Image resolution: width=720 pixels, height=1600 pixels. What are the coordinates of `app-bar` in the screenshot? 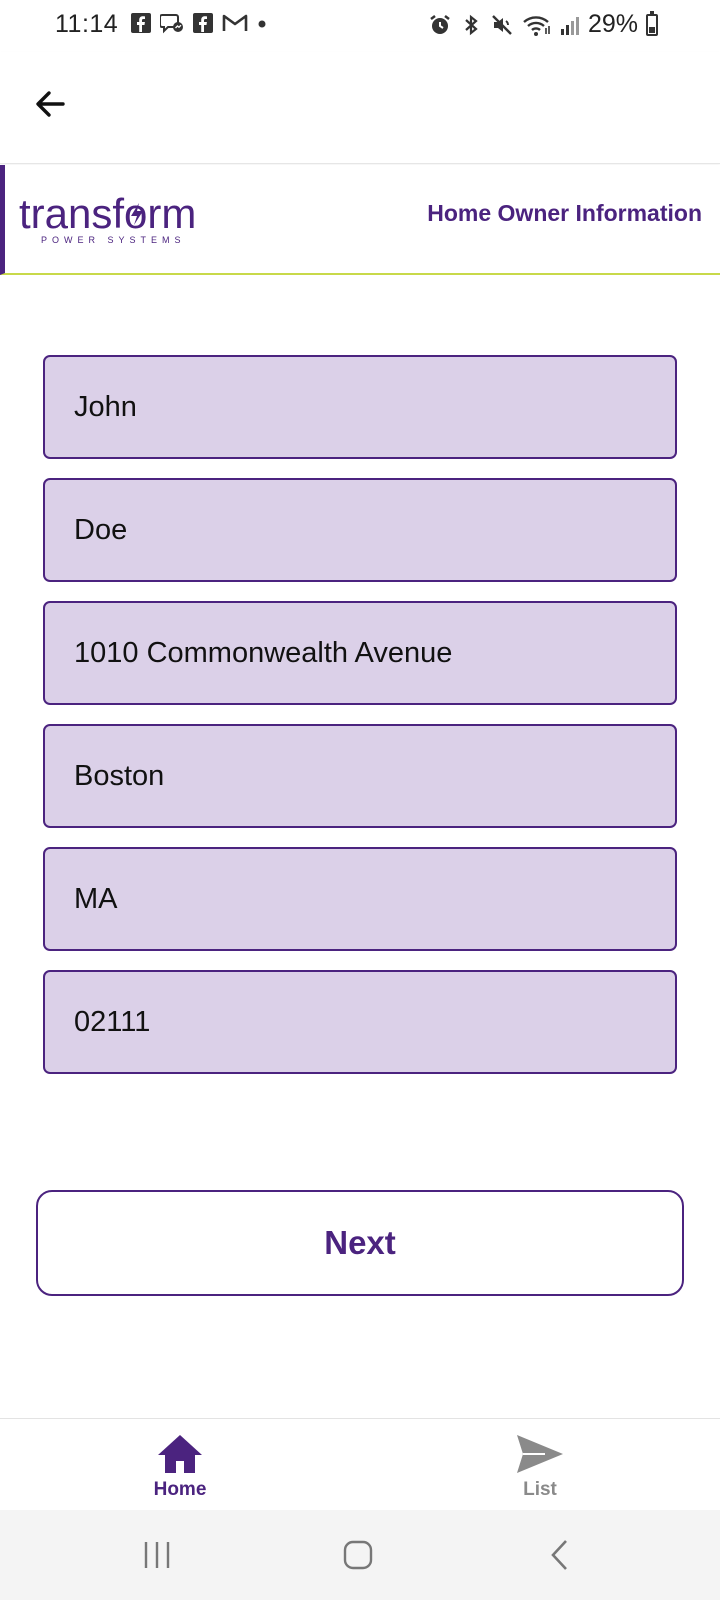 It's located at (360, 108).